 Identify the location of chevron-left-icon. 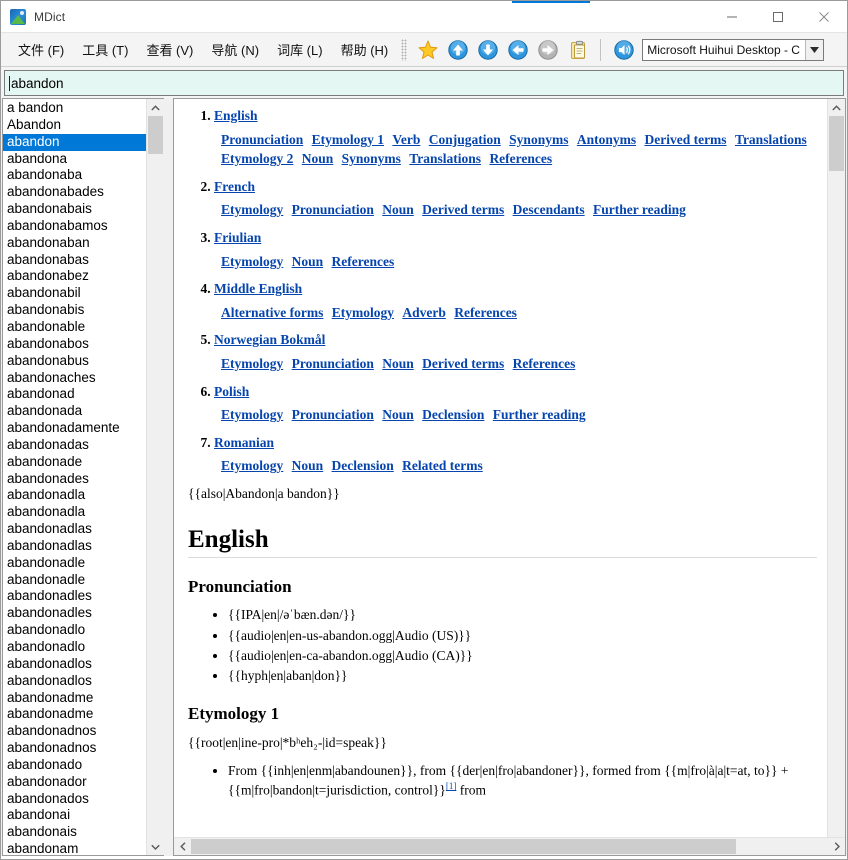
(182, 846).